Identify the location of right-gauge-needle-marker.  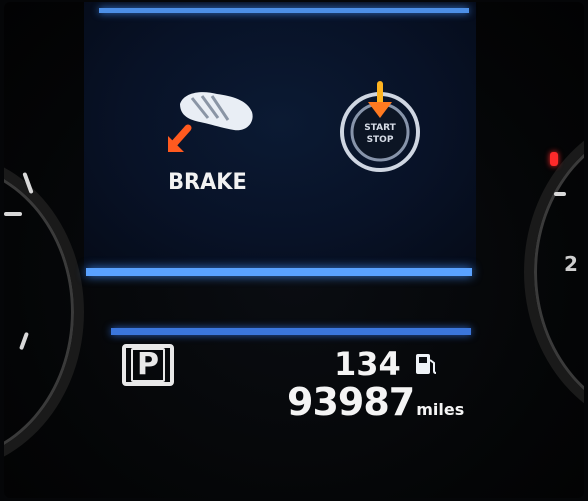
(554, 159).